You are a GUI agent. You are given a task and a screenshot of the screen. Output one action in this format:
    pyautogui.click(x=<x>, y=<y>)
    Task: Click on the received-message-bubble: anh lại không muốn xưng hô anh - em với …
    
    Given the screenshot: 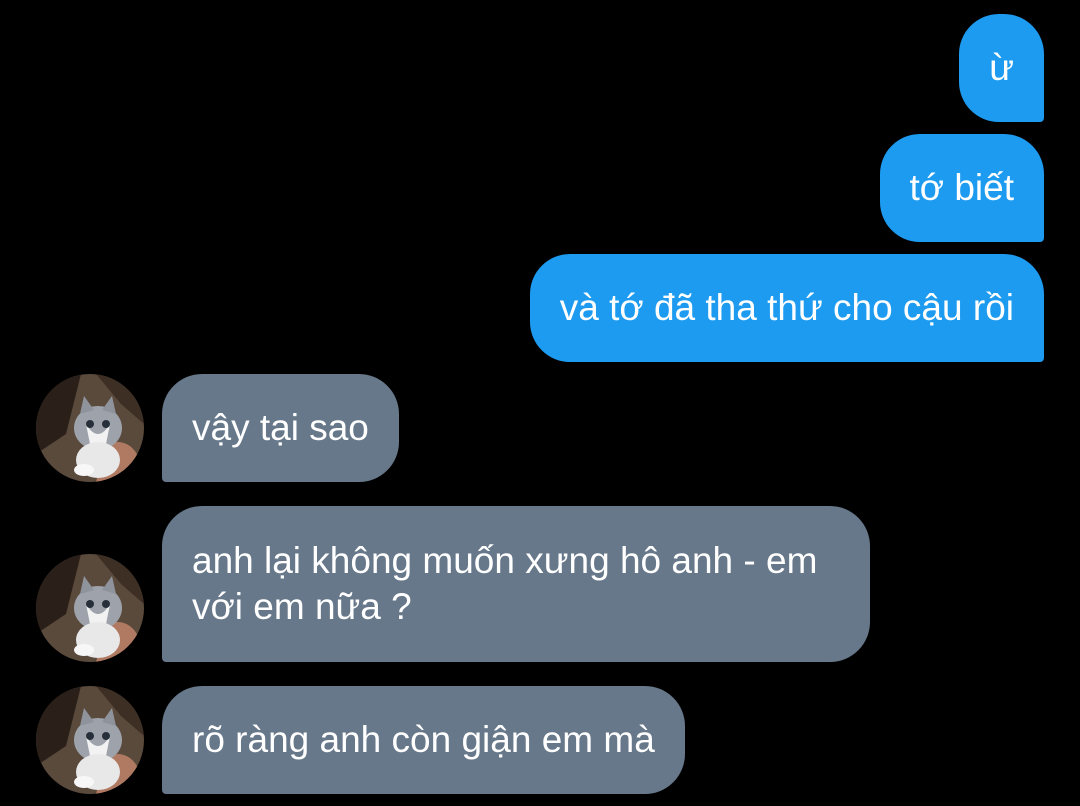 What is the action you would take?
    pyautogui.click(x=516, y=584)
    